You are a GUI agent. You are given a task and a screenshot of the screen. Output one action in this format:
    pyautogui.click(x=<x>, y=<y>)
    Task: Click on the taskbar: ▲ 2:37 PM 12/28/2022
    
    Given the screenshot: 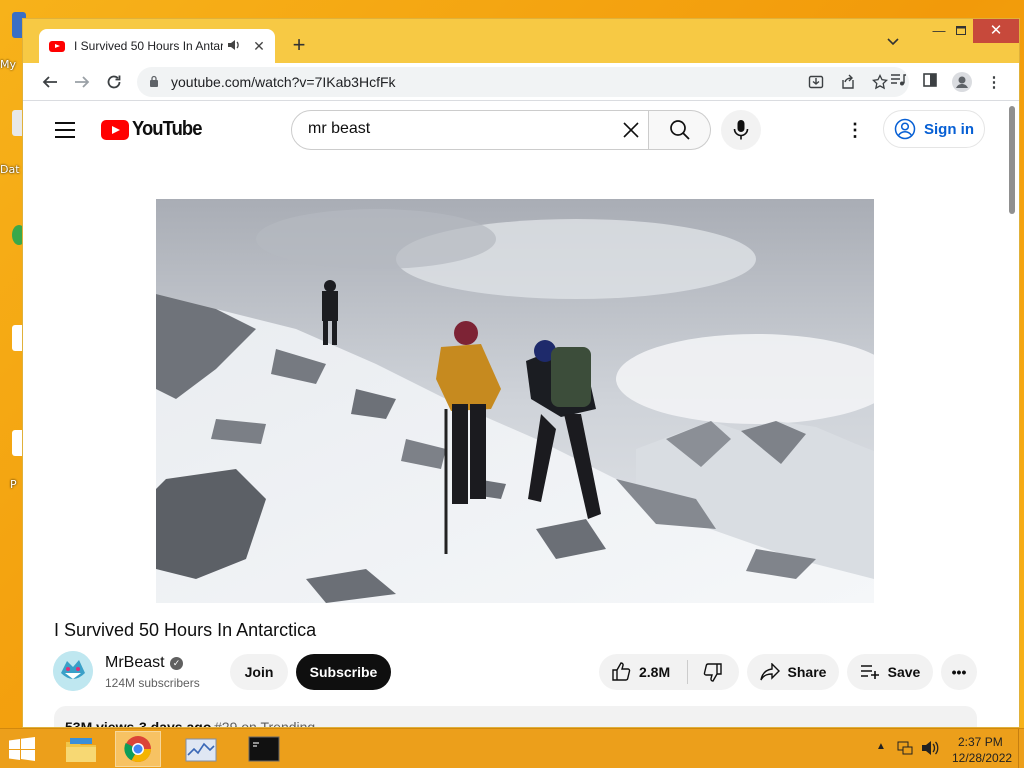 What is the action you would take?
    pyautogui.click(x=512, y=748)
    